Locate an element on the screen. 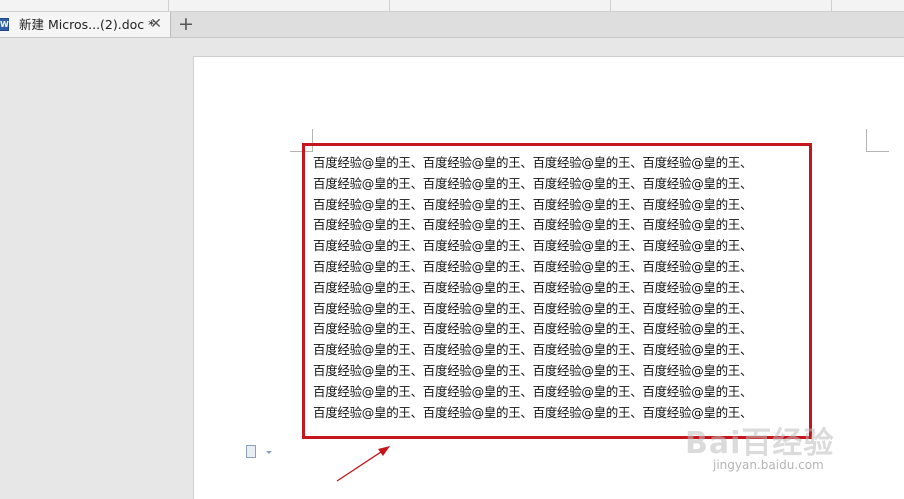 Image resolution: width=904 pixels, height=499 pixels. document-tab-bar: 新建 Micros...(2).doc * ✕ + is located at coordinates (452, 25).